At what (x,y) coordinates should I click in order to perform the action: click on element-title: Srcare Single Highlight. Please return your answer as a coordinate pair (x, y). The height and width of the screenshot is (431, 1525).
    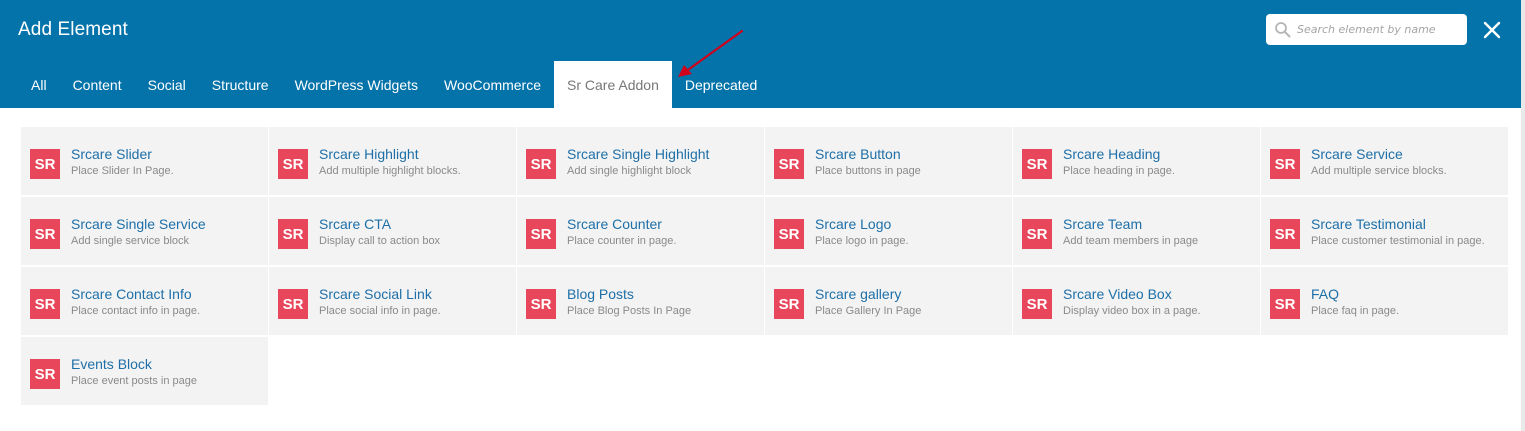
    Looking at the image, I should click on (638, 154).